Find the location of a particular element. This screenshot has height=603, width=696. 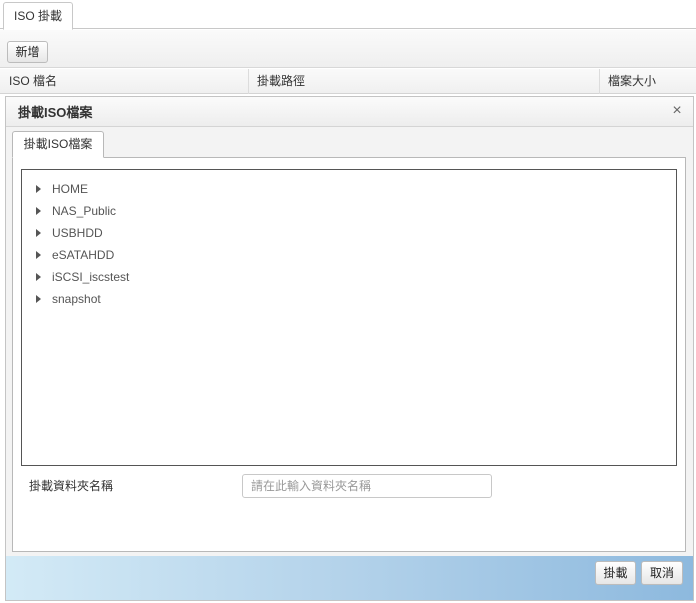

tree-item-home: HOME is located at coordinates (122, 189).